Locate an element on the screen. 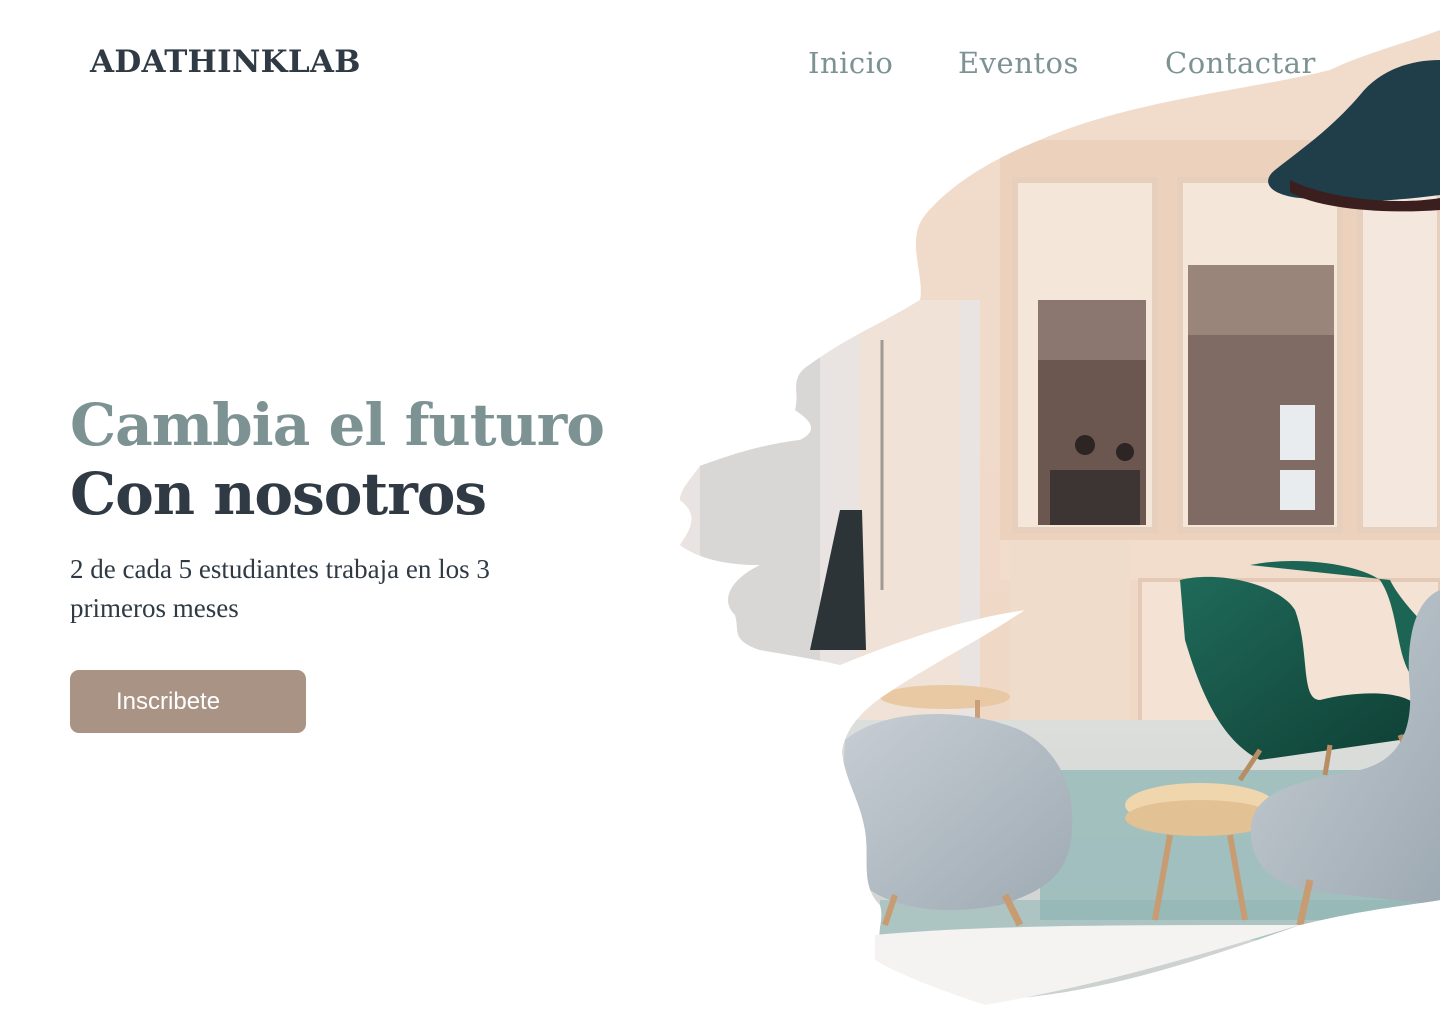 This screenshot has height=1024, width=1440. nav-link-contactar: Contactar is located at coordinates (1240, 63).